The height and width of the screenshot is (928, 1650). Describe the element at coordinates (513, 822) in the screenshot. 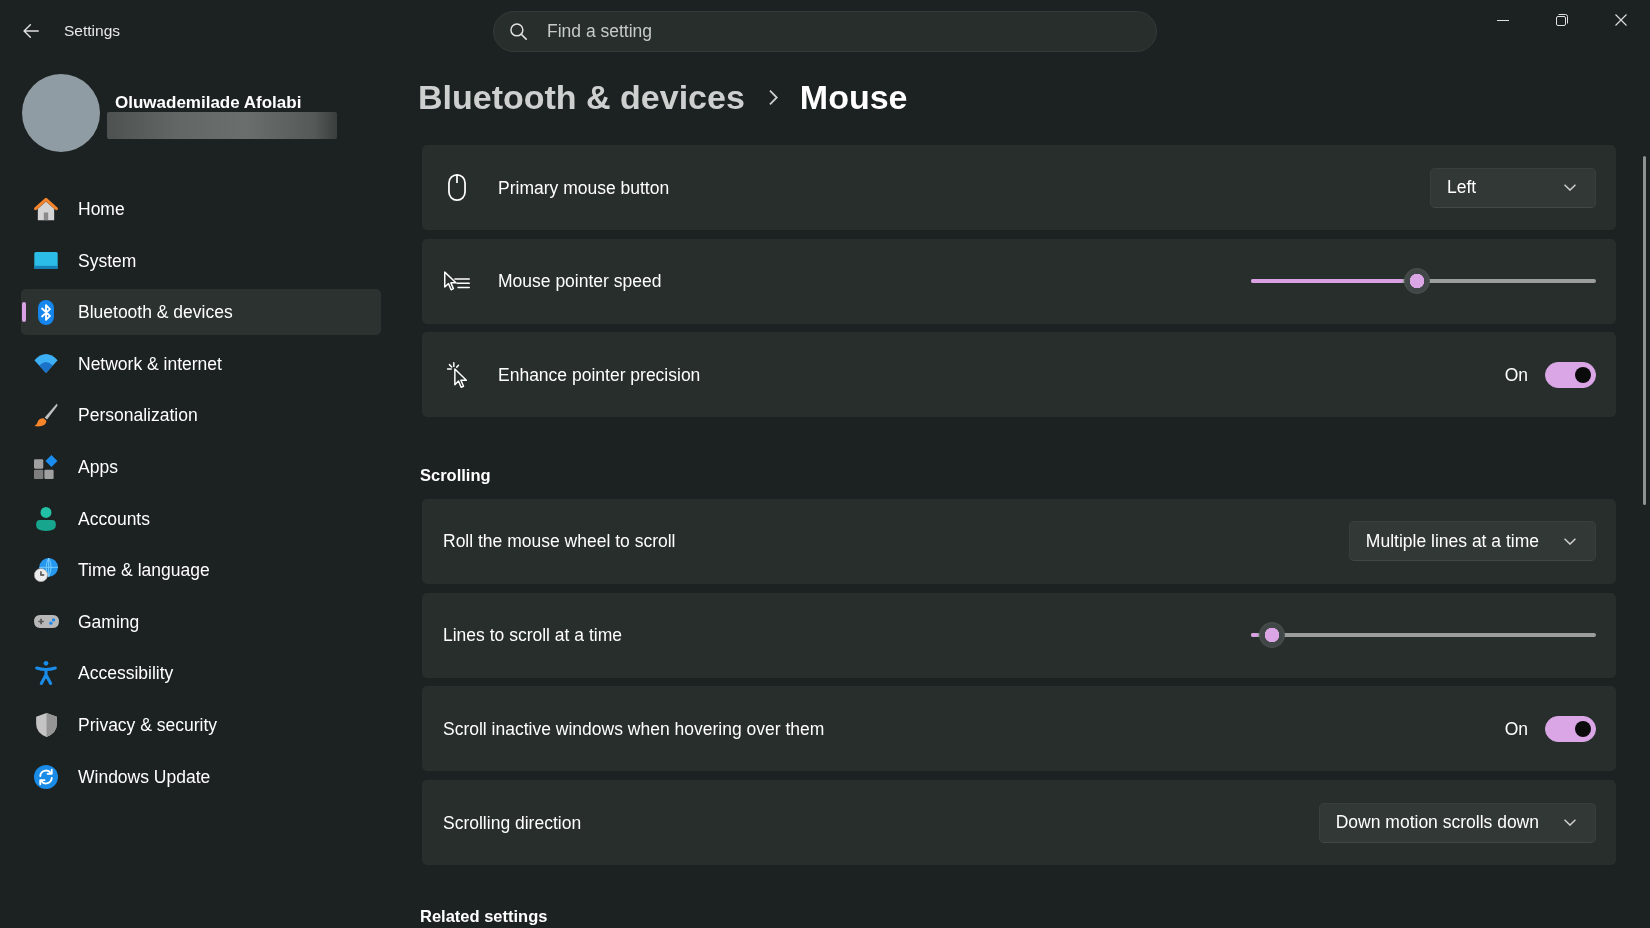

I see `setting-label: Scrolling direction` at that location.